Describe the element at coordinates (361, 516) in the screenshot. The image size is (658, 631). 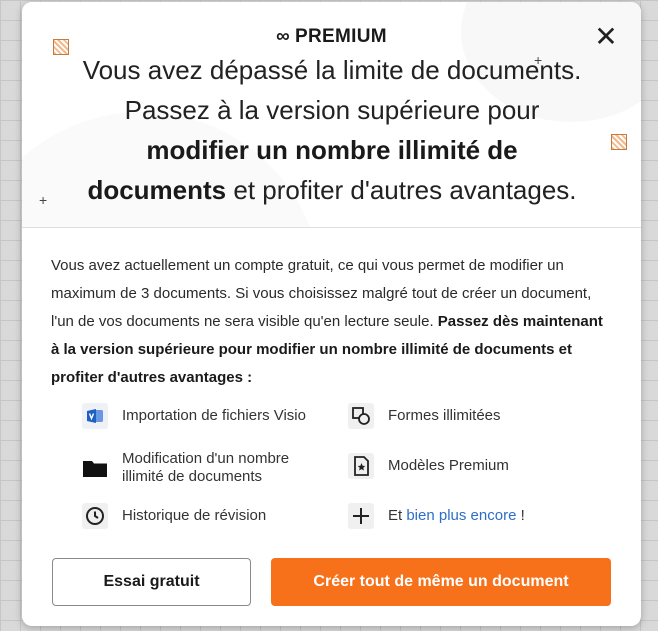
I see `plus-icon` at that location.